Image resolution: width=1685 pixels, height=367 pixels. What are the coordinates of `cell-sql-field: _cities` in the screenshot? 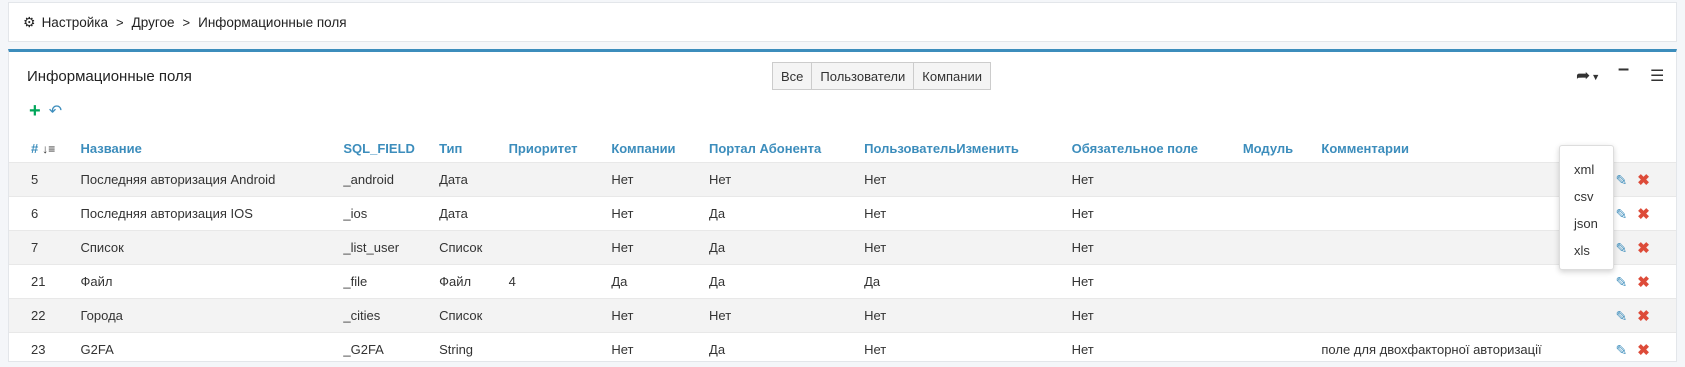 It's located at (391, 315).